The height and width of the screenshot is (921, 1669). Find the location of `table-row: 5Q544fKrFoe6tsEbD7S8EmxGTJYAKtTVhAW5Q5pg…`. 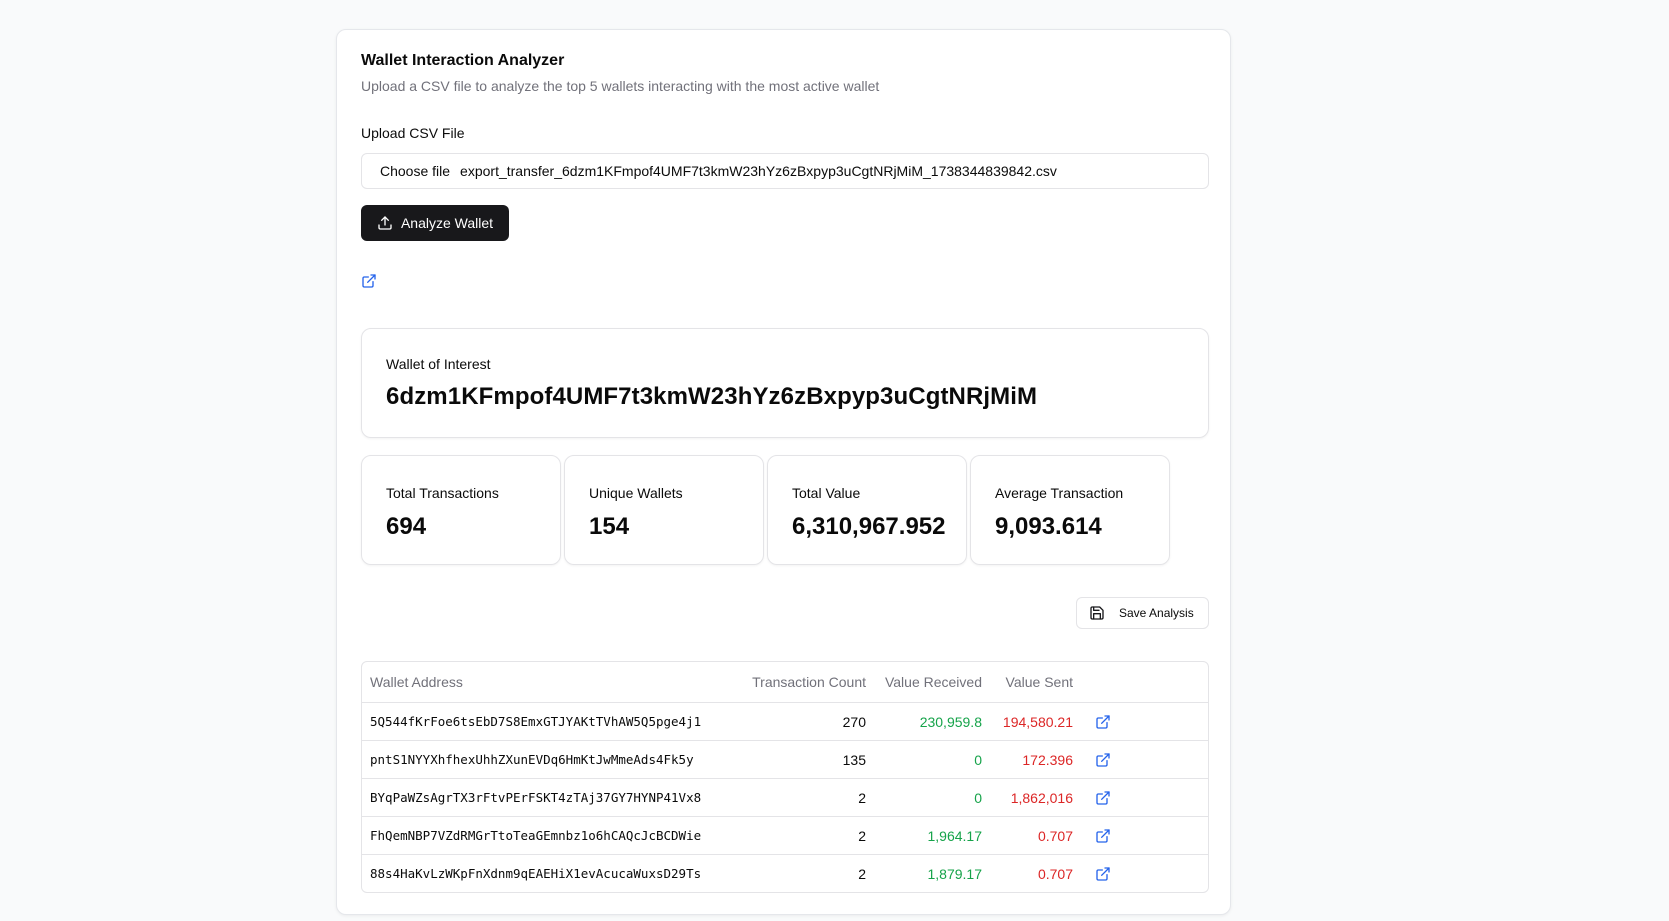

table-row: 5Q544fKrFoe6tsEbD7S8EmxGTJYAKtTVhAW5Q5pg… is located at coordinates (785, 721).